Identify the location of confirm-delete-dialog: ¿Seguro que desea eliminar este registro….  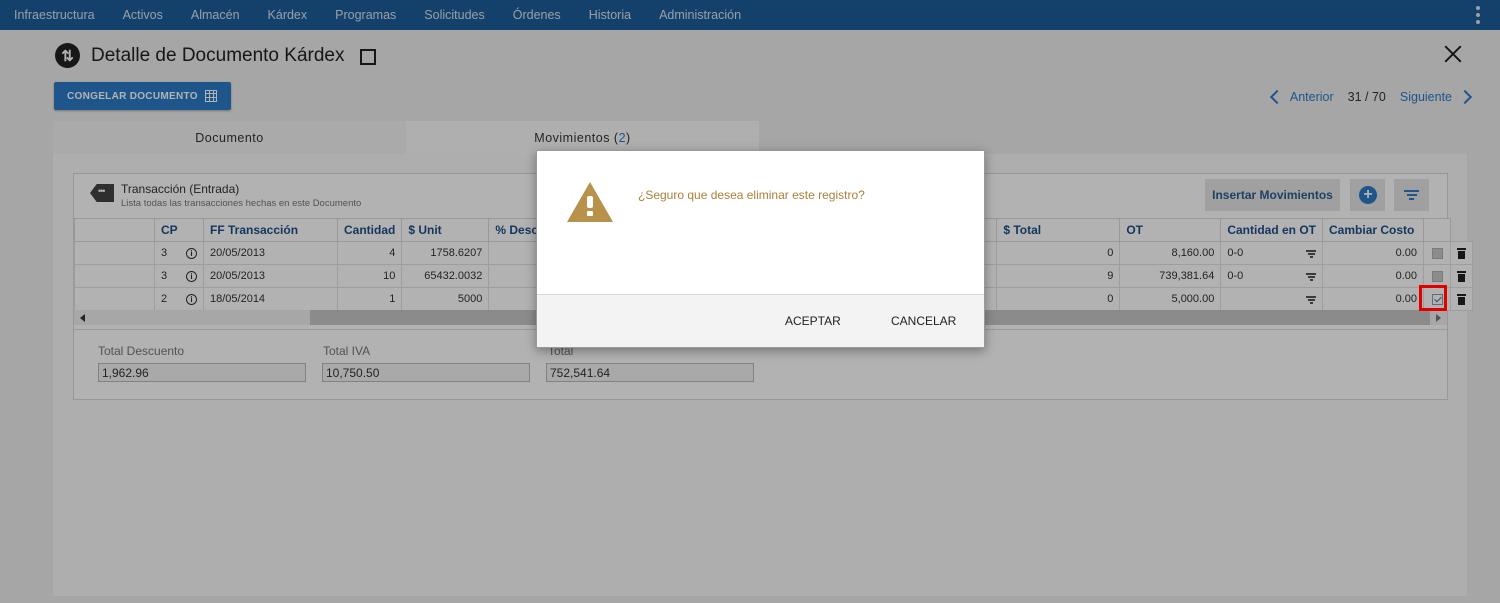
(760, 249).